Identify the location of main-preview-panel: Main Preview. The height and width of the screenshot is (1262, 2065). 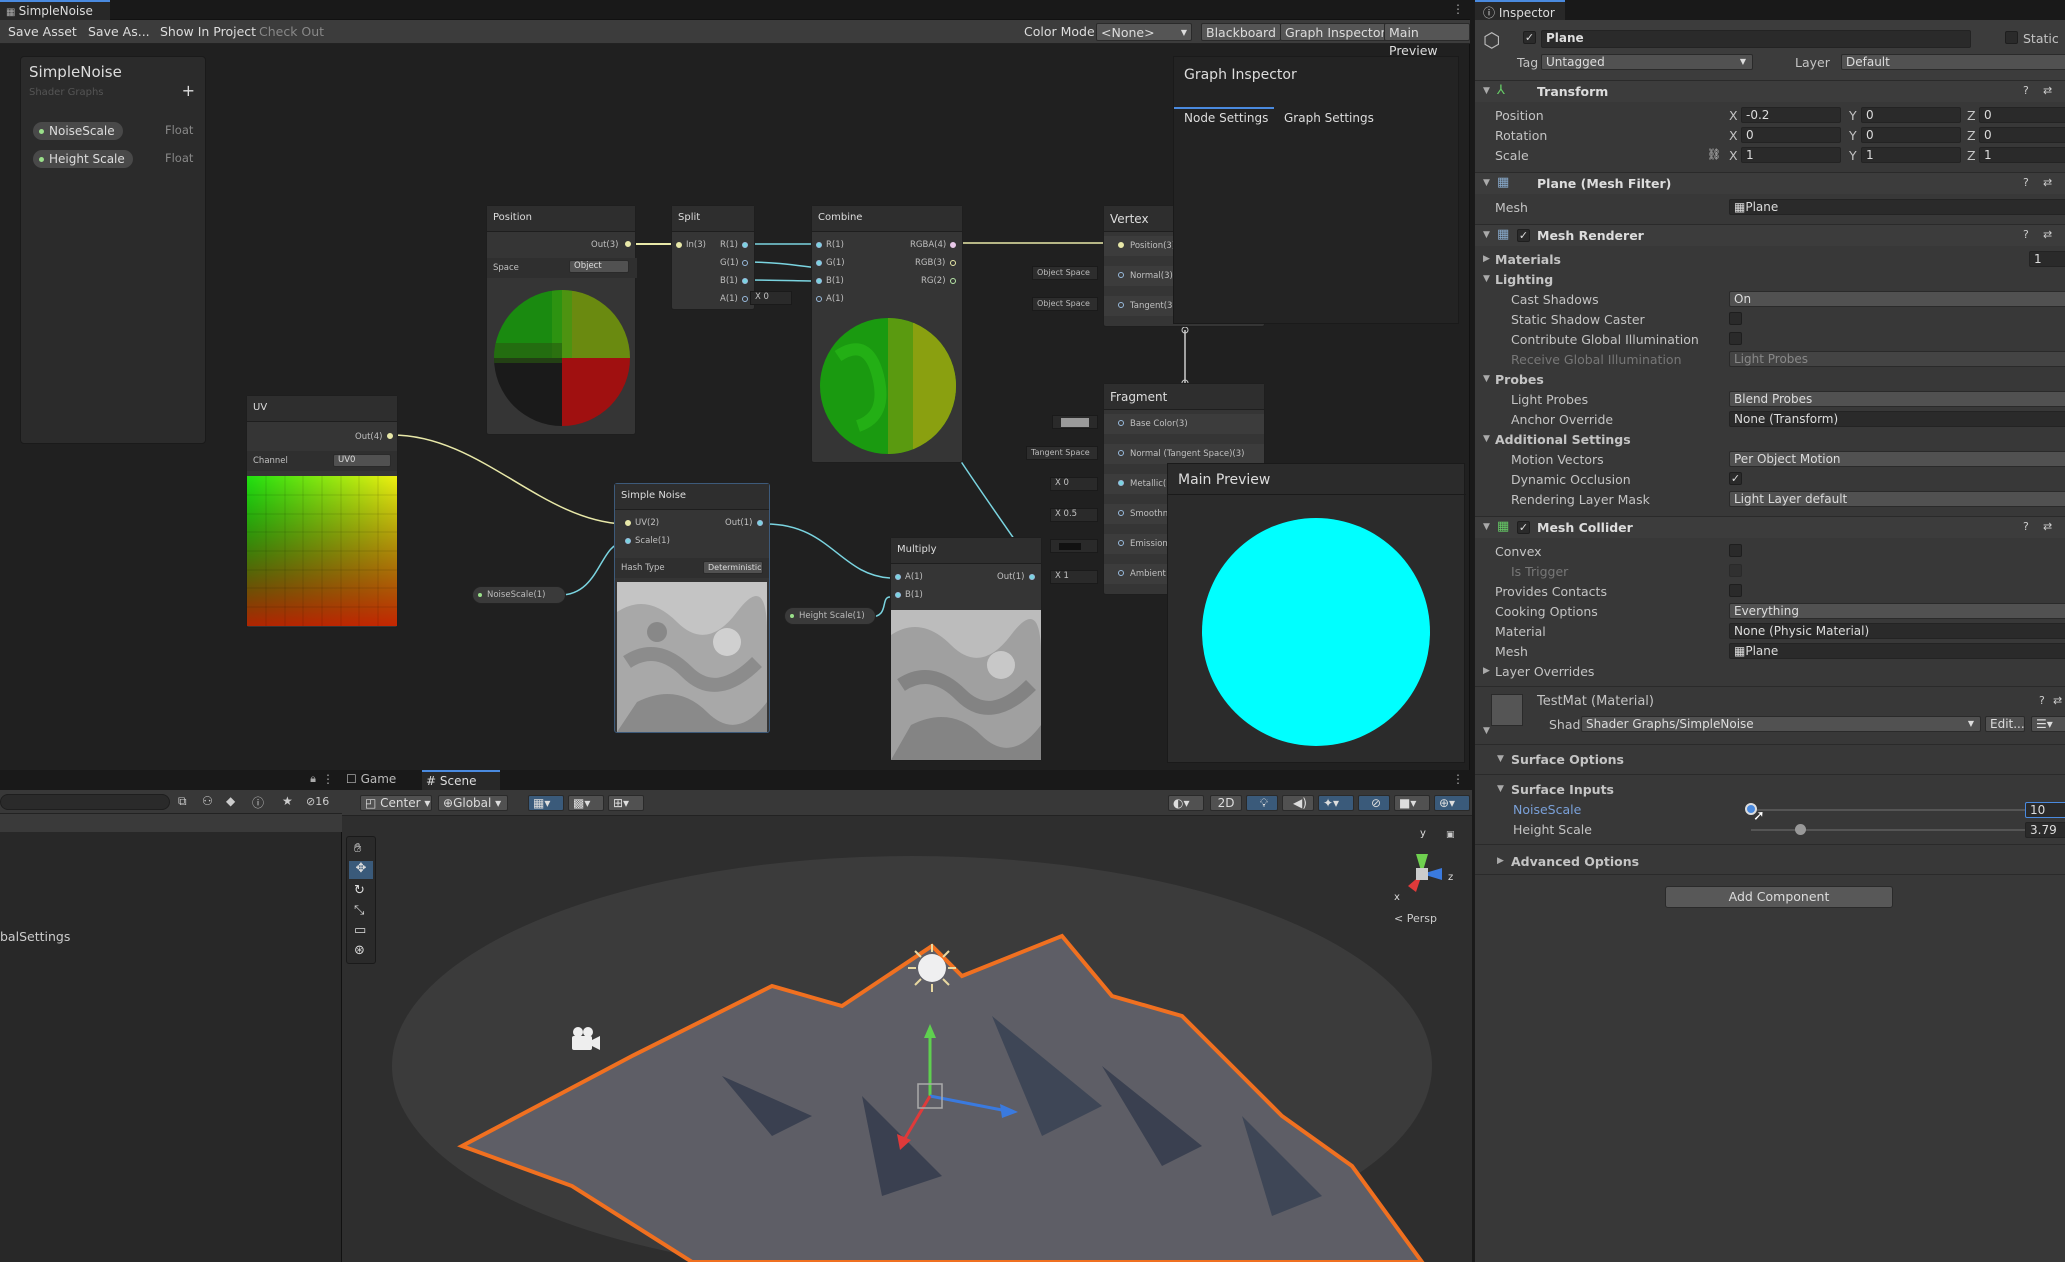
(1316, 613).